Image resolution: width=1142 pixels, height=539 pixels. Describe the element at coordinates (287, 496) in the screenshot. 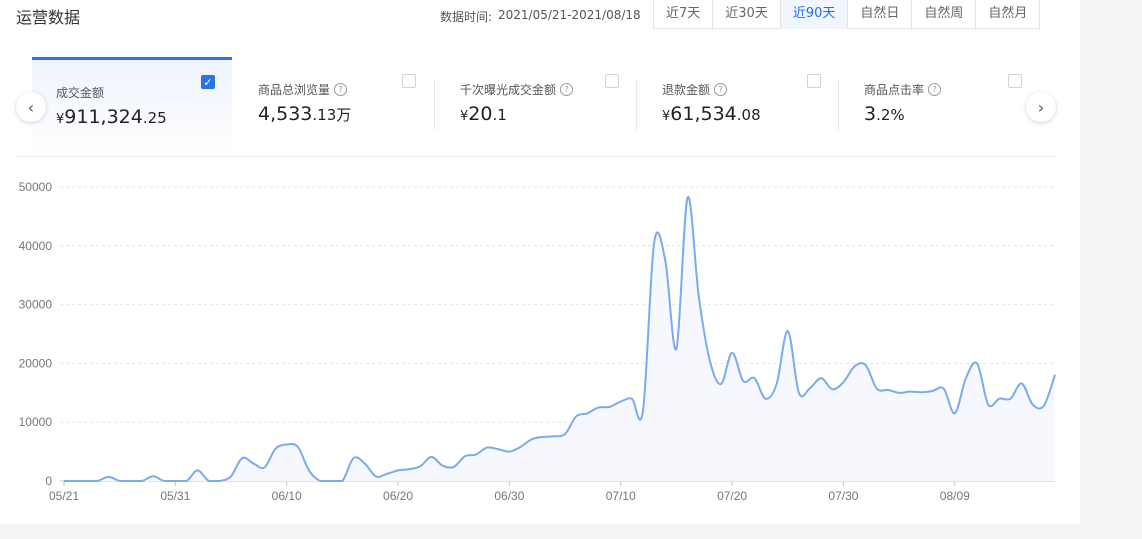

I see `x-tick-label: 06/10` at that location.